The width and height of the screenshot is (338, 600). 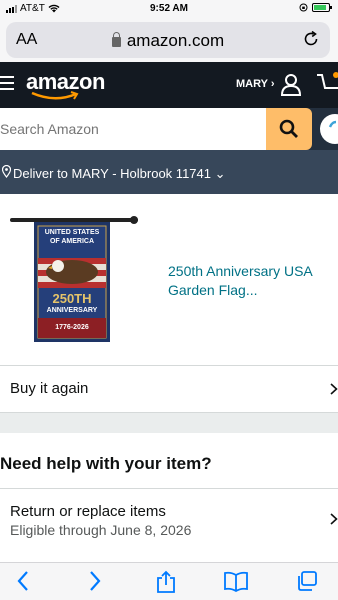 What do you see at coordinates (169, 85) in the screenshot?
I see `amazon-header: amazon MARY ›` at bounding box center [169, 85].